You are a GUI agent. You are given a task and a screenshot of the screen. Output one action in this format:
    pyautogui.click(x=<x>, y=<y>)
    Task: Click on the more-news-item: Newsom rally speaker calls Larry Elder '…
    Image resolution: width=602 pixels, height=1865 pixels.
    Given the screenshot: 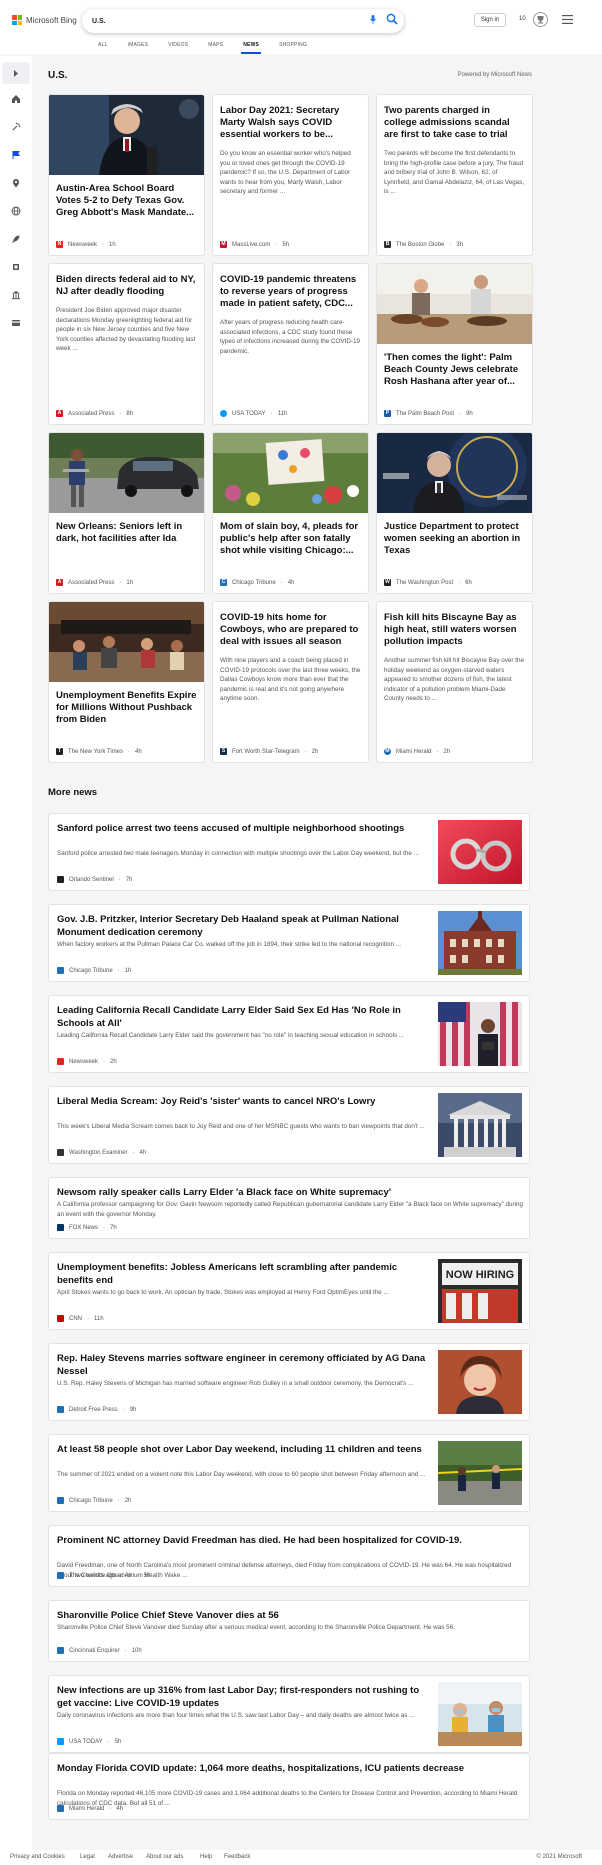 What is the action you would take?
    pyautogui.click(x=289, y=1208)
    